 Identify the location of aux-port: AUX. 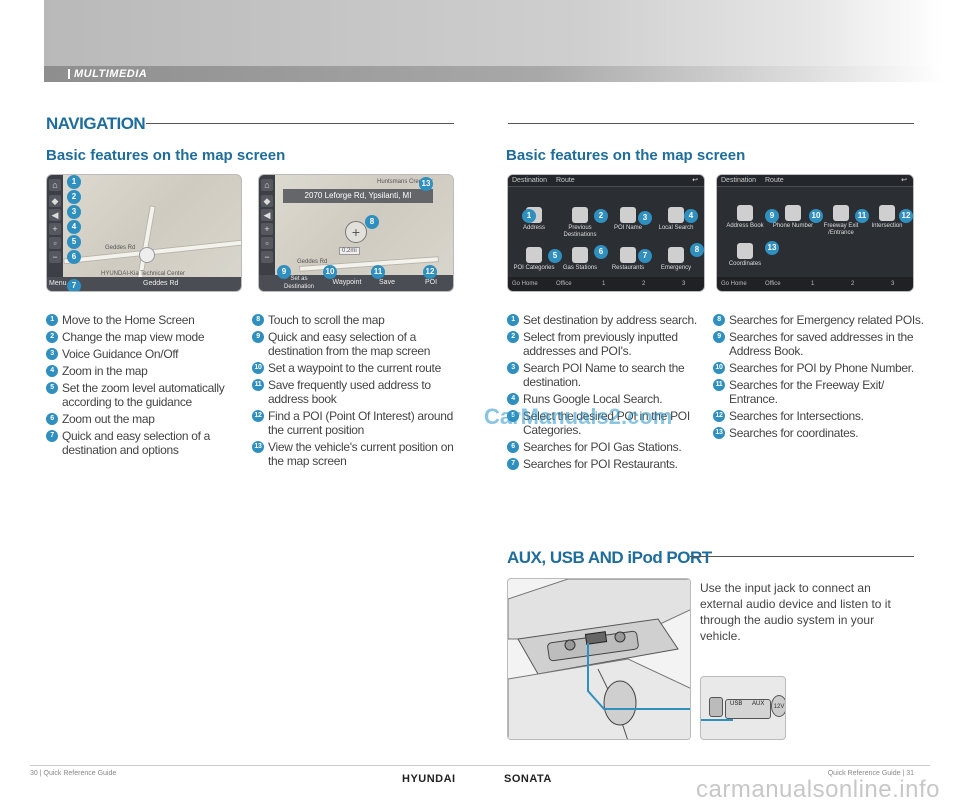
(758, 704).